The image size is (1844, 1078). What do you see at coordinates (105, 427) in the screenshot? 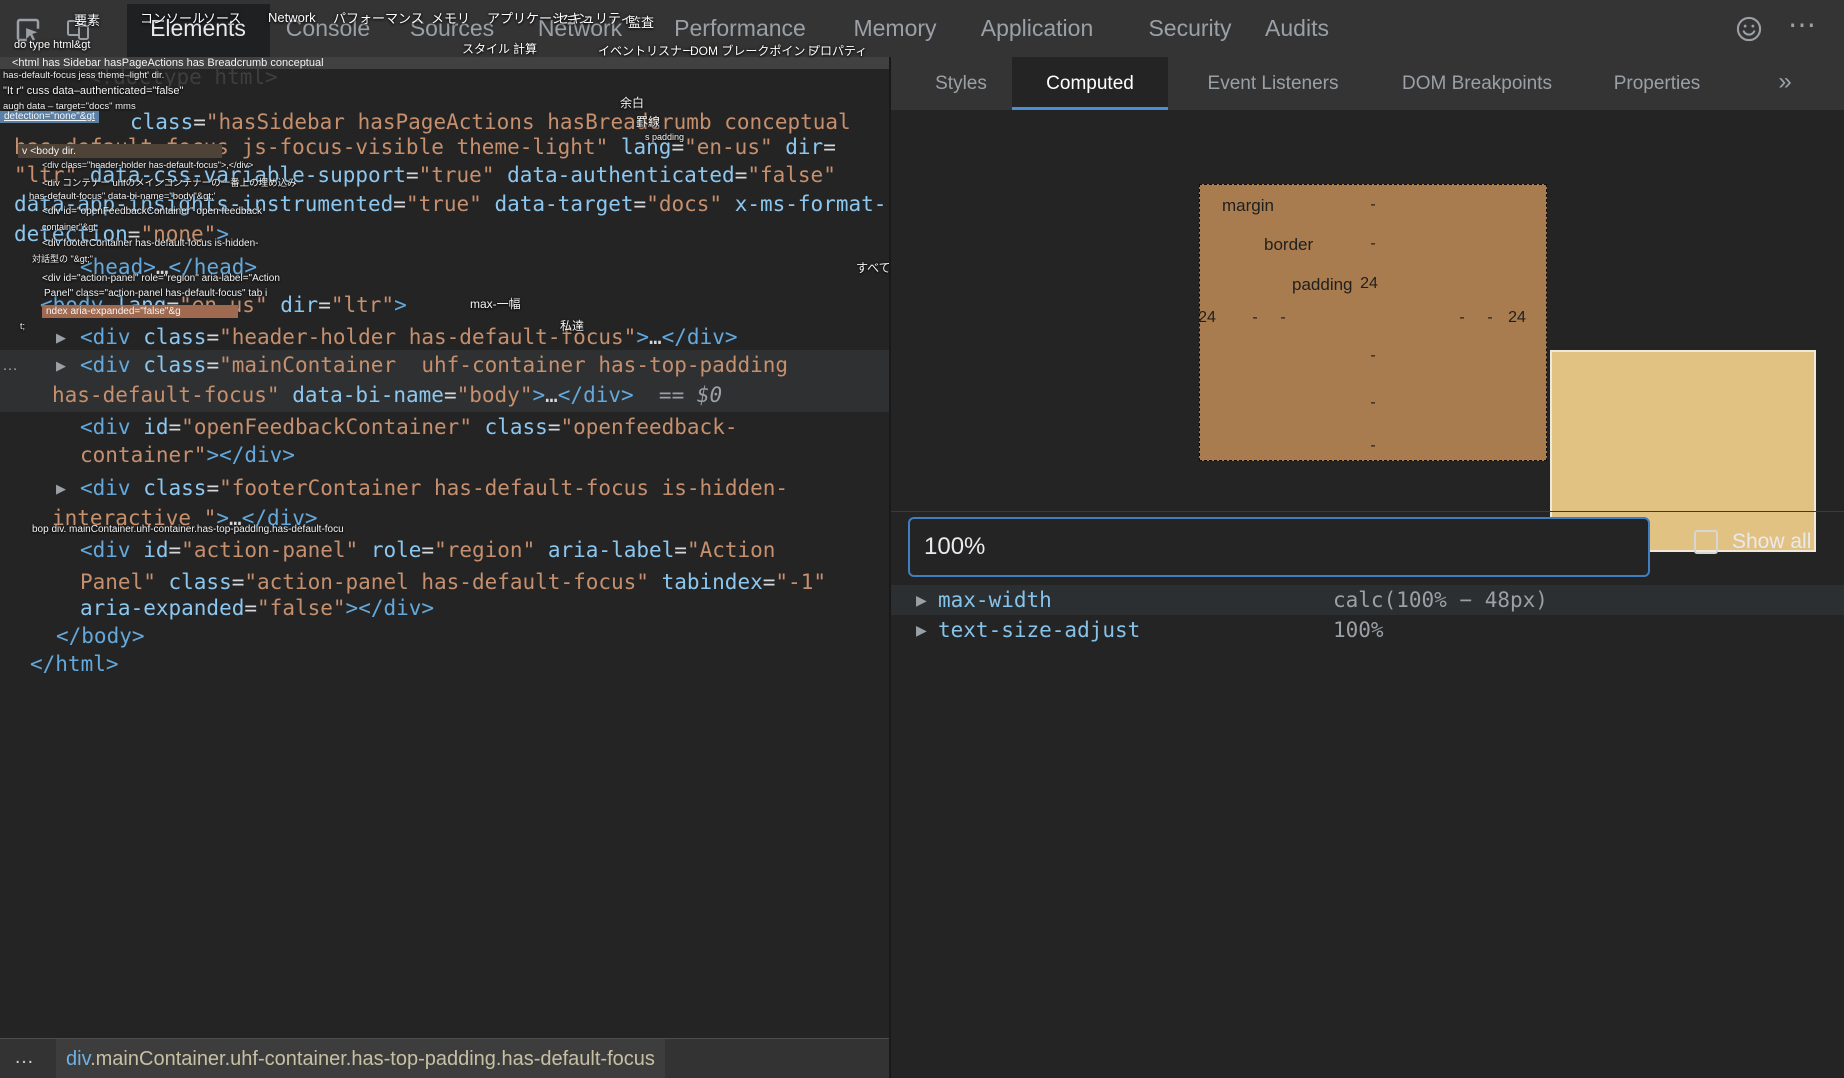
I see `code-token: <div` at bounding box center [105, 427].